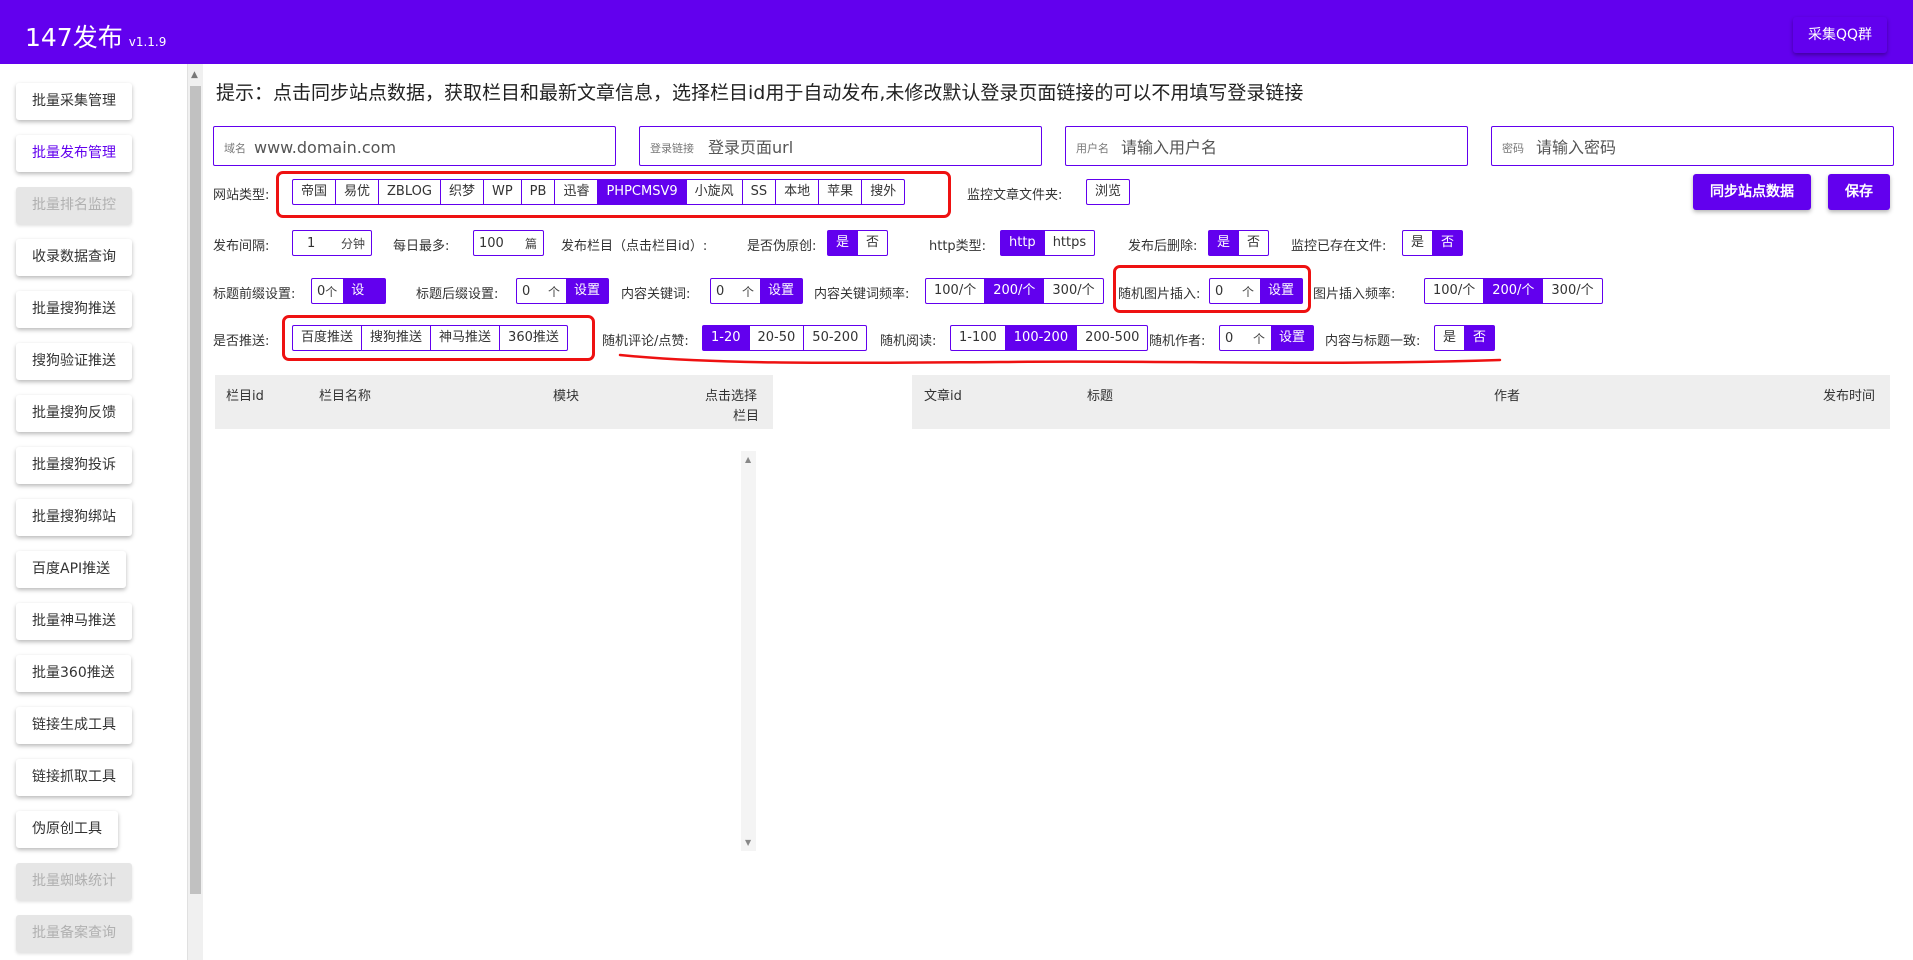  What do you see at coordinates (364, 300) in the screenshot?
I see `title-prefix-set-button: 设置` at bounding box center [364, 300].